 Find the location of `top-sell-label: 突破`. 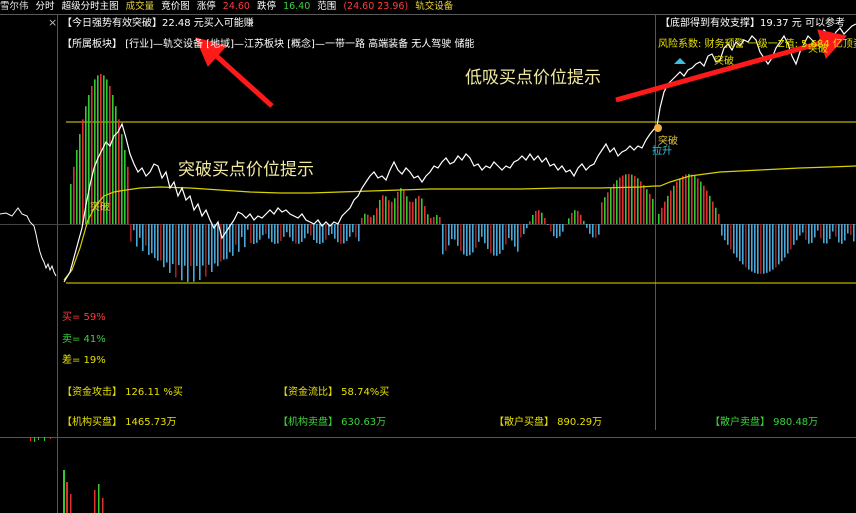

top-sell-label: 突破 is located at coordinates (818, 49).